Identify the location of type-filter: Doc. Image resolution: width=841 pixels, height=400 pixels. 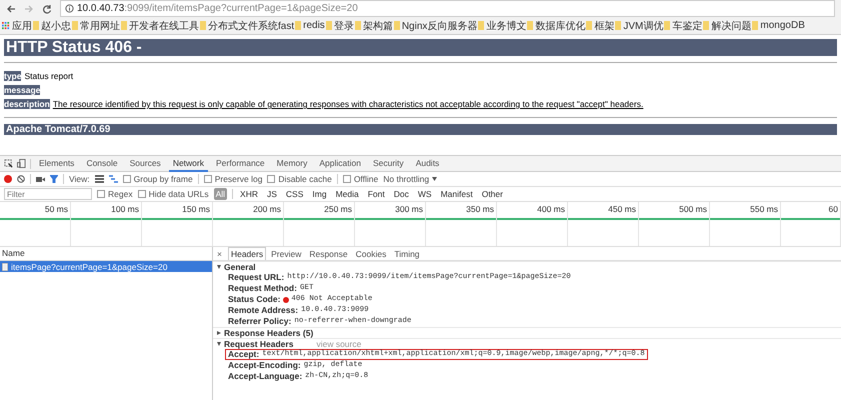
(401, 194).